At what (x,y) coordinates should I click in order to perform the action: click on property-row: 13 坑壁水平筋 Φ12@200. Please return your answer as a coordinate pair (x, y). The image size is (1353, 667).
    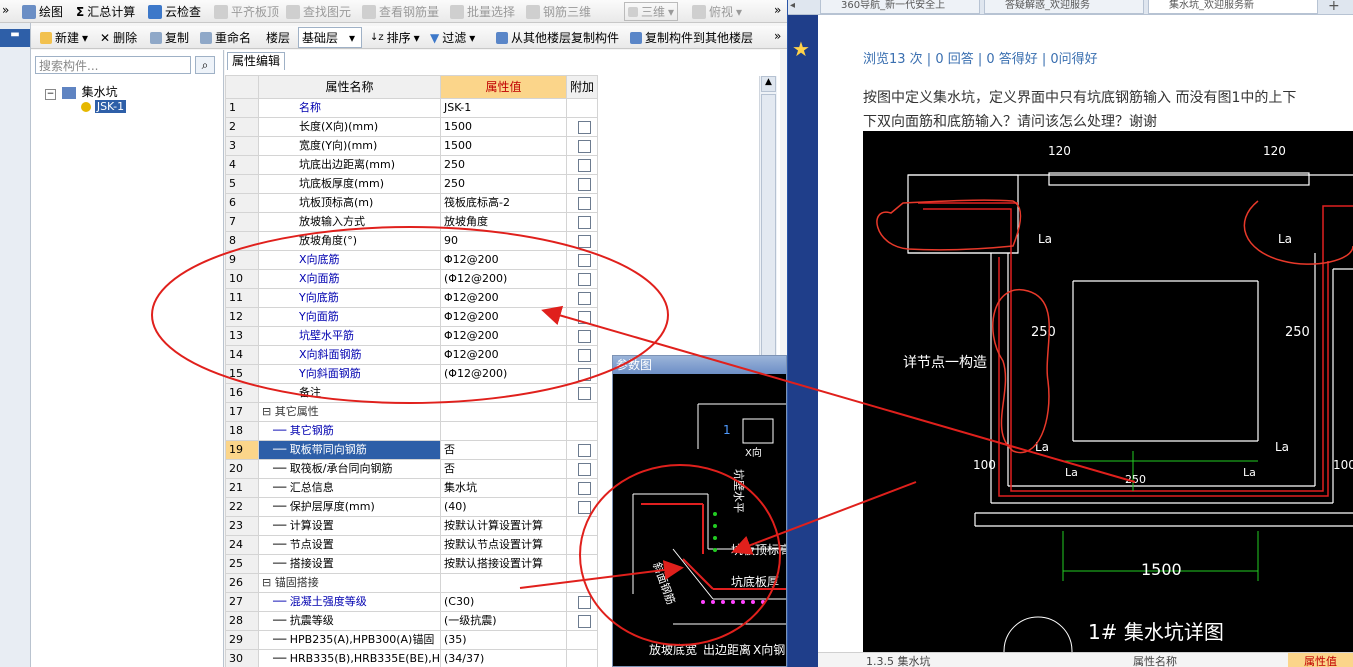
    Looking at the image, I should click on (411, 336).